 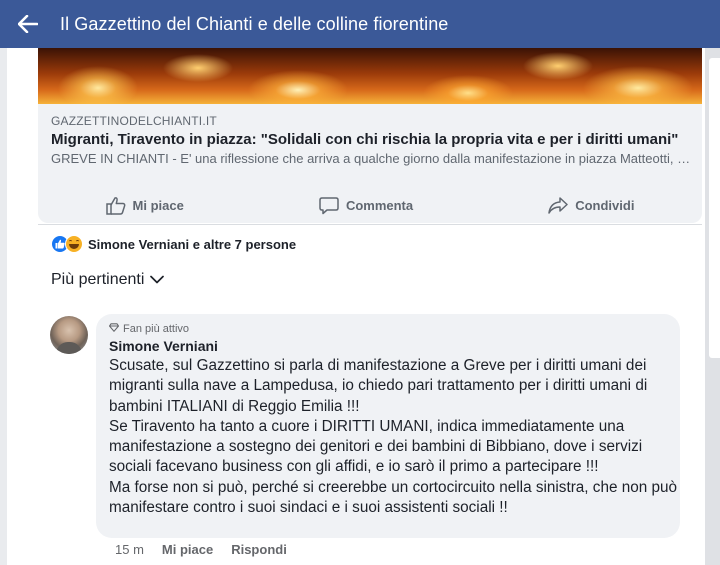 What do you see at coordinates (134, 121) in the screenshot?
I see `link-source: GAZZETTINODELCHIANTI.IT` at bounding box center [134, 121].